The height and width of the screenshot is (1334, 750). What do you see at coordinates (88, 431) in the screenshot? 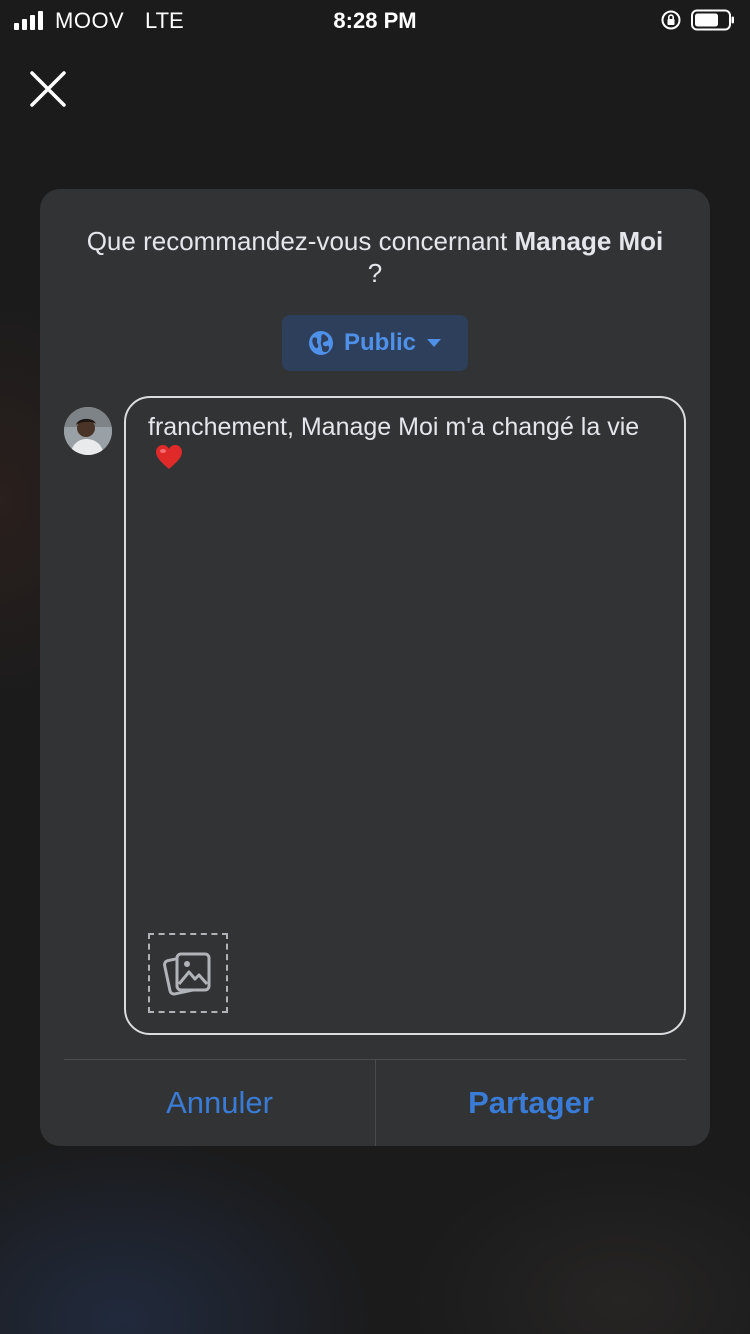
I see `avatar` at bounding box center [88, 431].